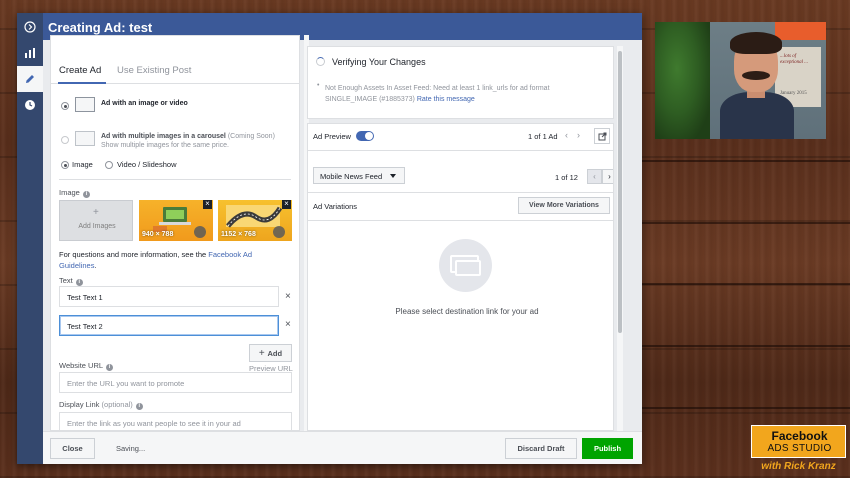 This screenshot has height=478, width=850. Describe the element at coordinates (564, 205) in the screenshot. I see `view-more-variations-button: View More Variations` at that location.